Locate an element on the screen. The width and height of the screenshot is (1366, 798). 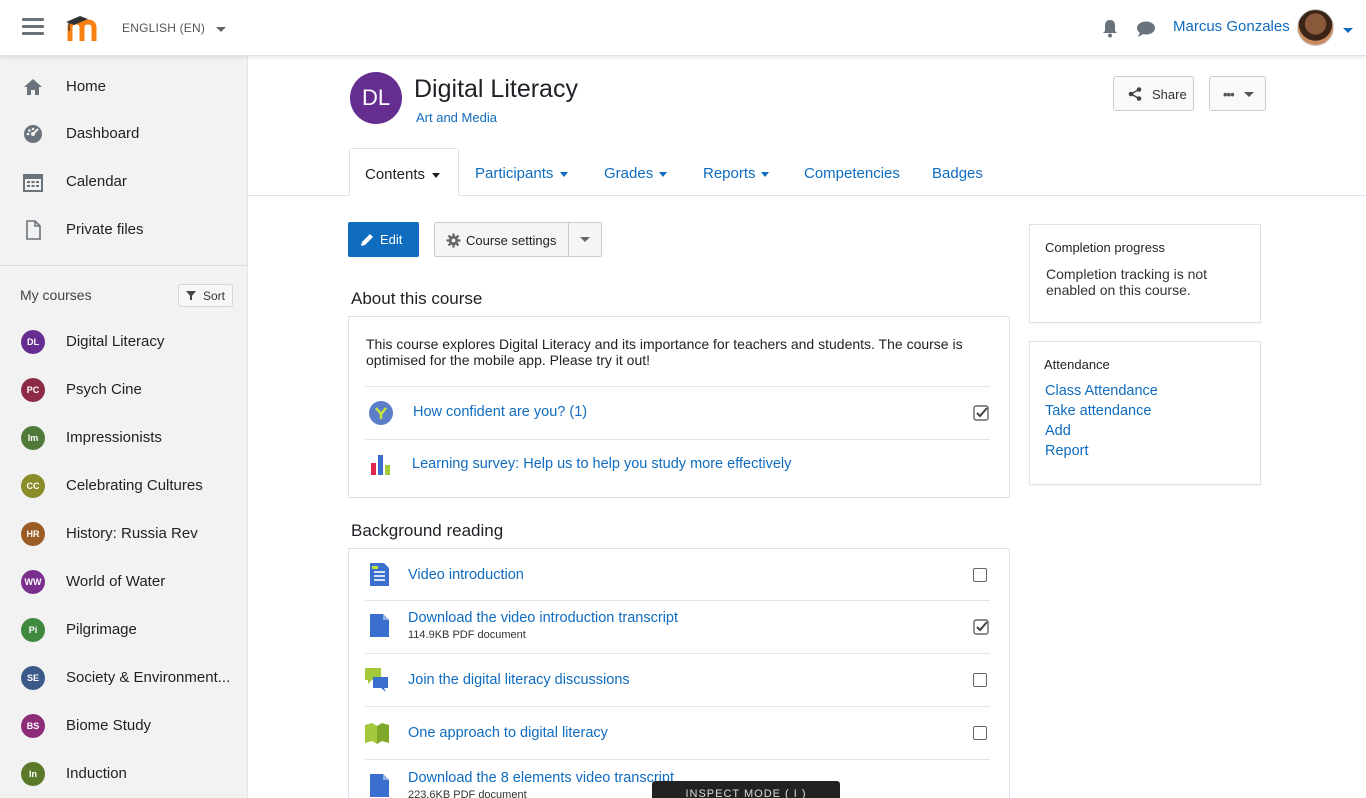
sidebar-course-item: In Induction is located at coordinates (124, 774).